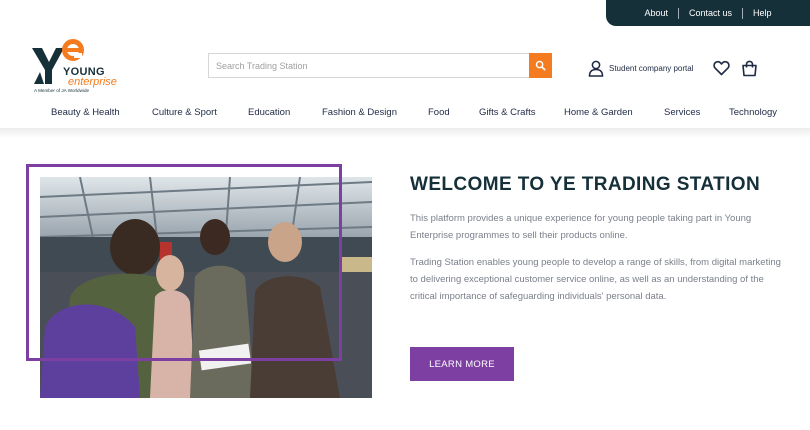 Image resolution: width=810 pixels, height=430 pixels. I want to click on search-input, so click(368, 65).